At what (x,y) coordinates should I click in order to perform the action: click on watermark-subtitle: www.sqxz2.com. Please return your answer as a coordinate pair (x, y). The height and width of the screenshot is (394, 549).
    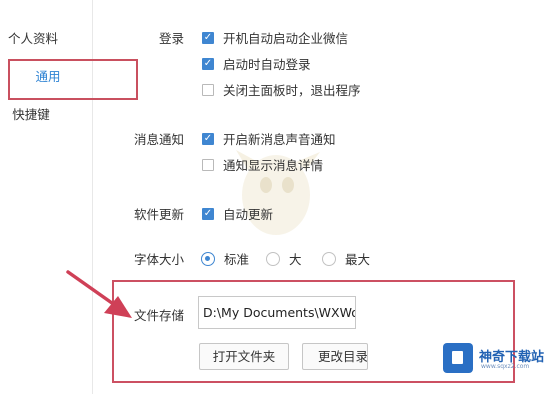
    Looking at the image, I should click on (505, 366).